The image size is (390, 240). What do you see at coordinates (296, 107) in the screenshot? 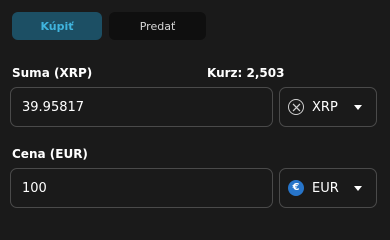
I see `xrp-icon` at bounding box center [296, 107].